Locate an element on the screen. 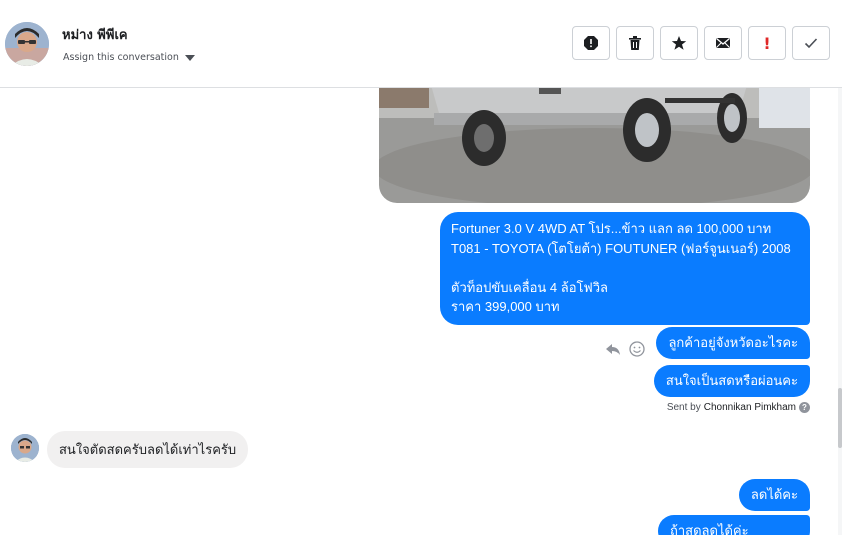  reply-icon is located at coordinates (613, 349).